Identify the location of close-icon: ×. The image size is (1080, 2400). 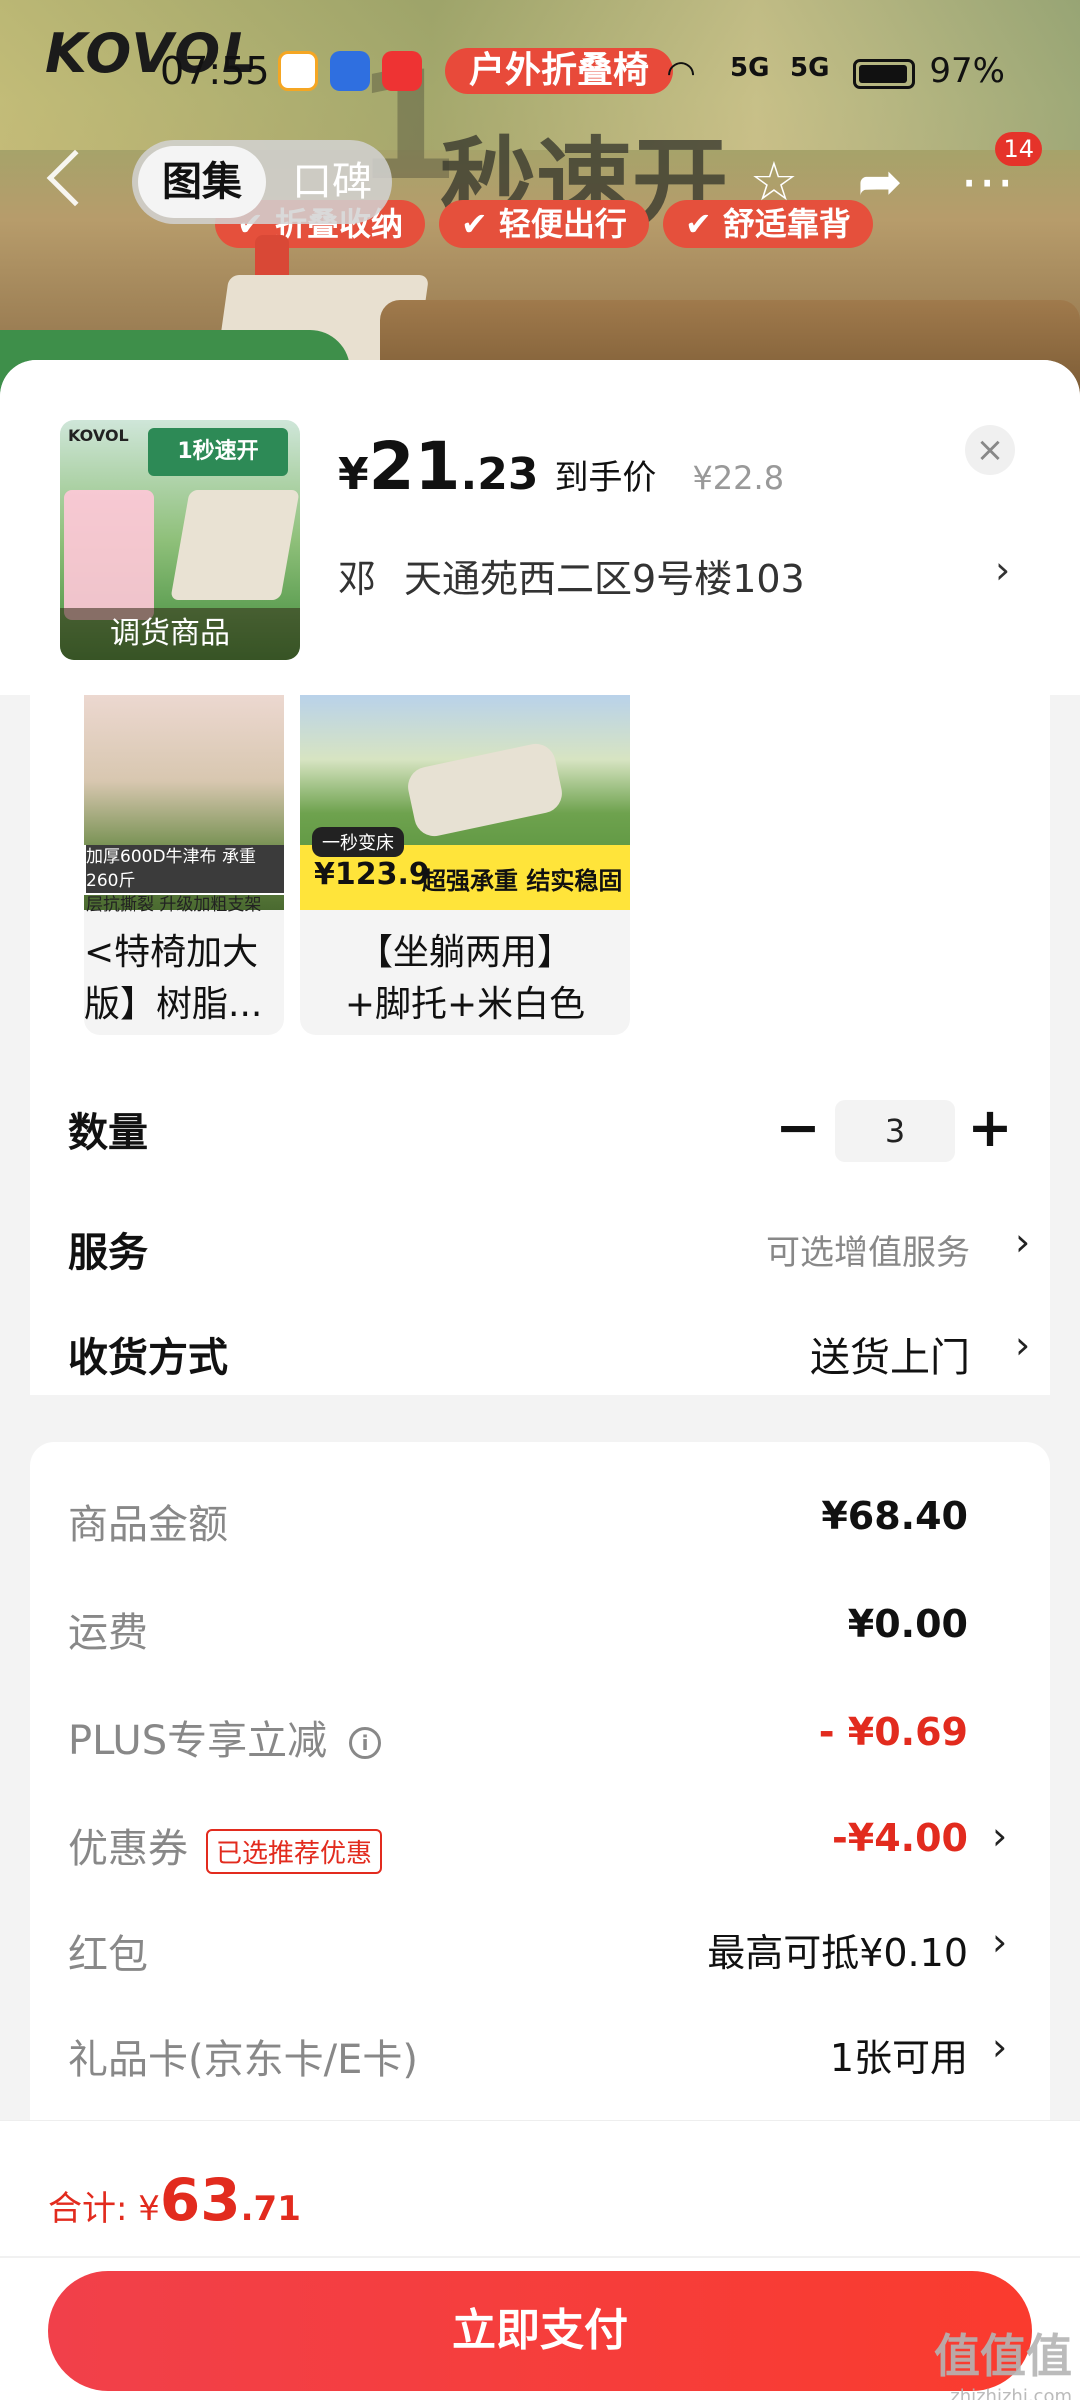
(990, 450).